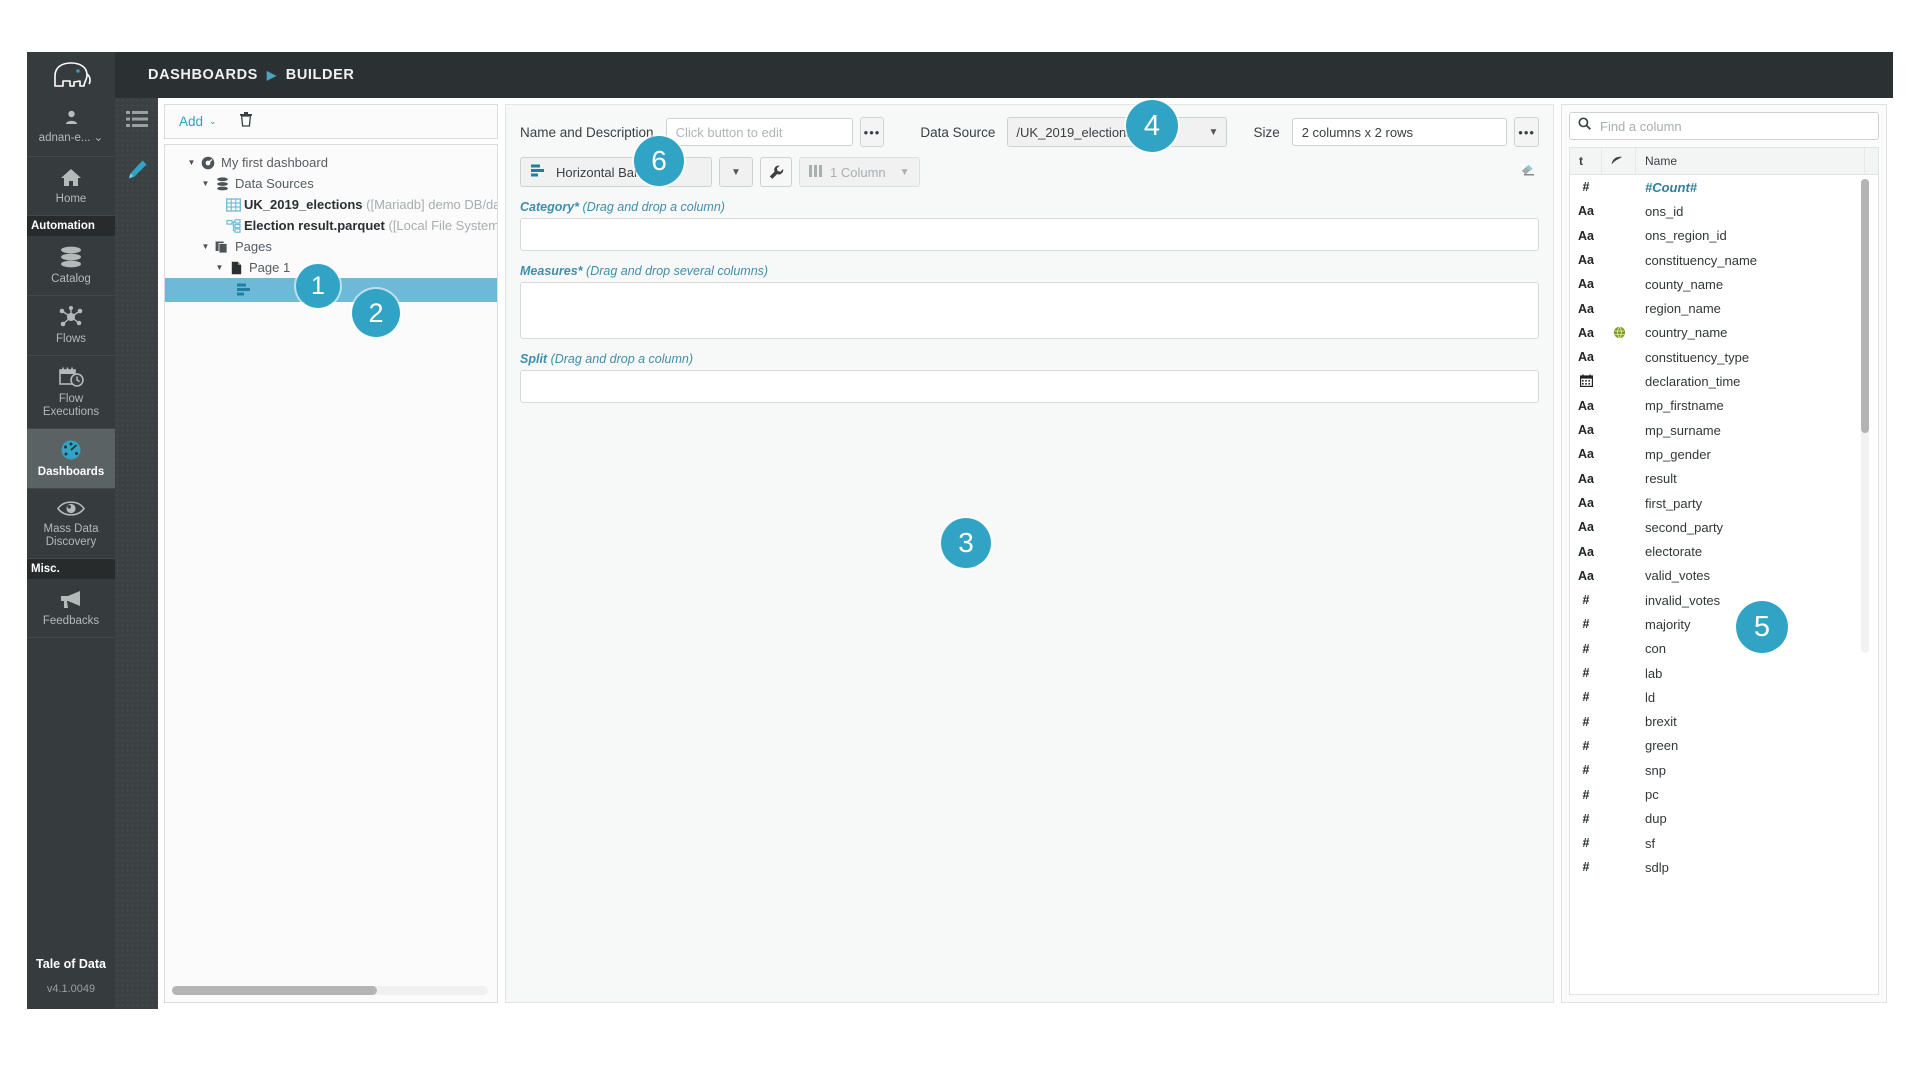 The width and height of the screenshot is (1920, 1080). Describe the element at coordinates (233, 204) in the screenshot. I see `table-icon` at that location.